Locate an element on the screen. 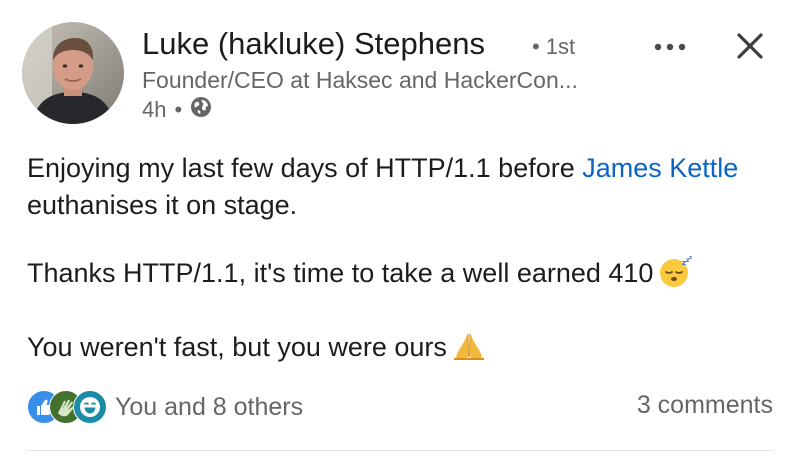 The width and height of the screenshot is (800, 459). close-button is located at coordinates (750, 46).